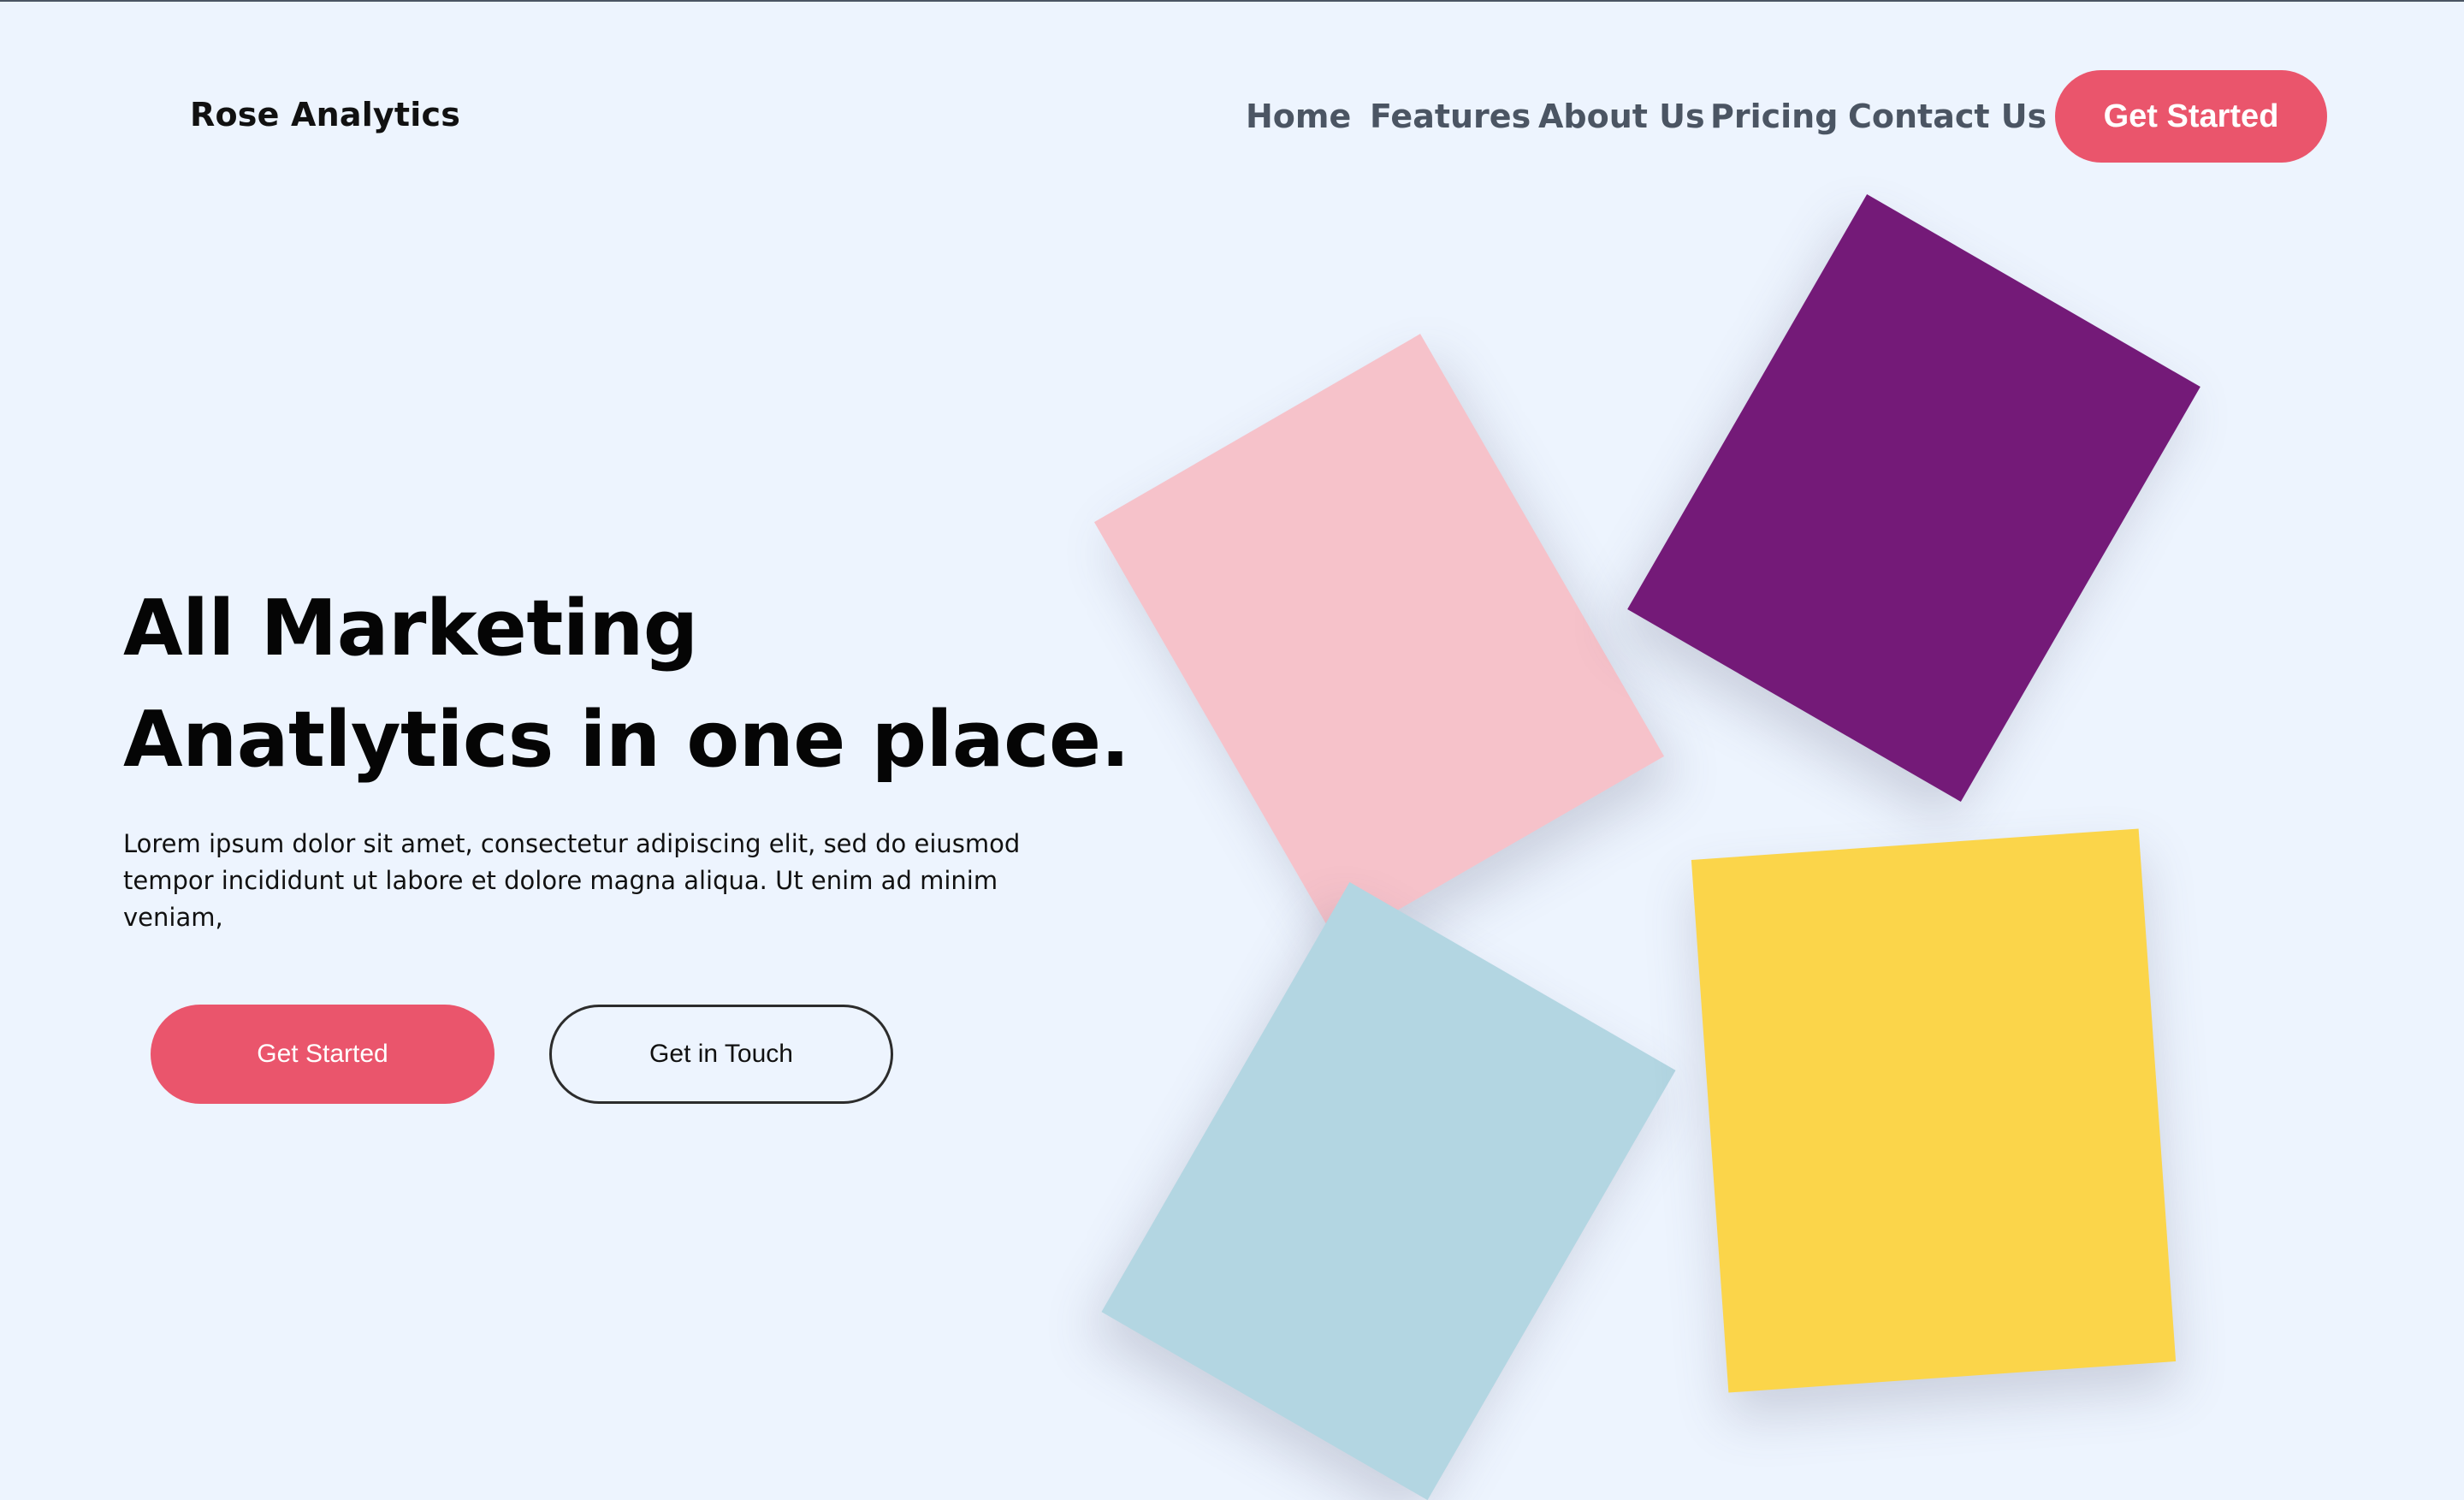 This screenshot has height=1500, width=2464. What do you see at coordinates (2191, 117) in the screenshot?
I see `header-get-started-button: Get Started` at bounding box center [2191, 117].